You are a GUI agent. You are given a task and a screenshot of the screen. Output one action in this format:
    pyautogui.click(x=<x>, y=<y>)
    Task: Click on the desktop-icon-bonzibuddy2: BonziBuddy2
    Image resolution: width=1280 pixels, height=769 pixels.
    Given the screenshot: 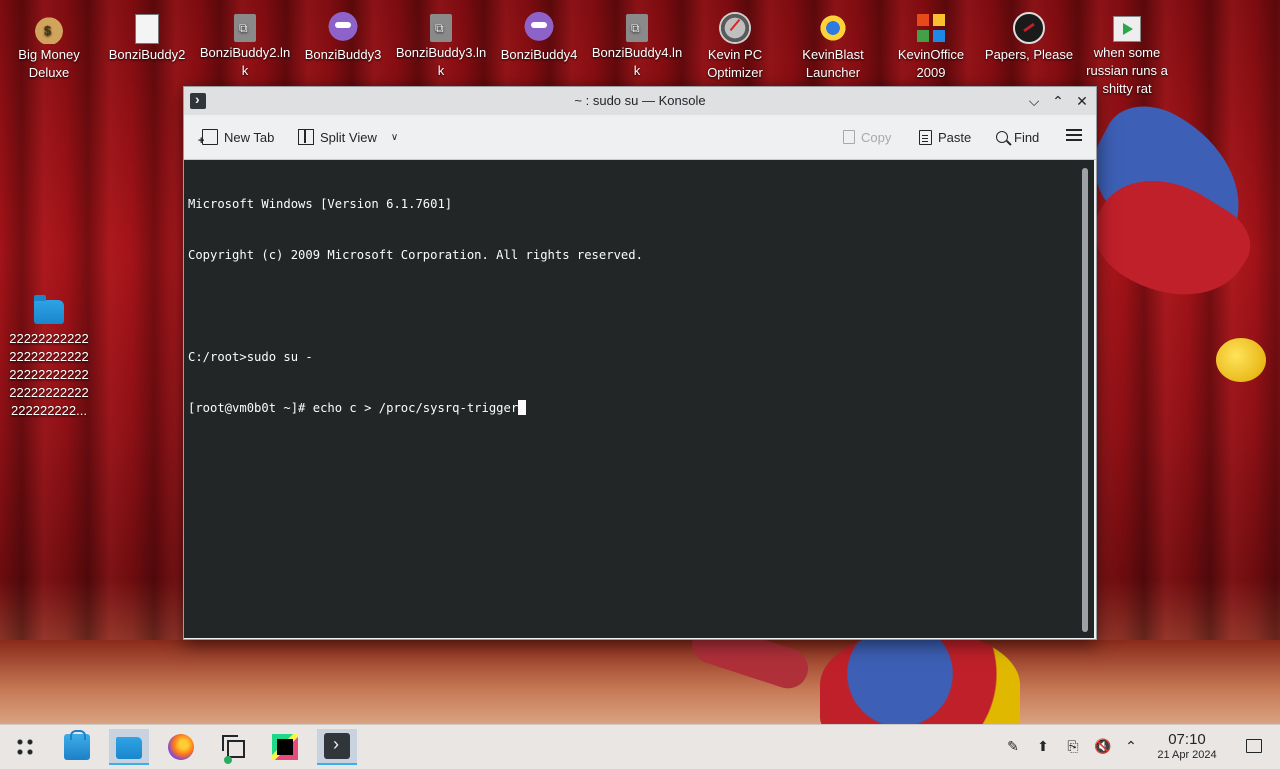 What is the action you would take?
    pyautogui.click(x=147, y=35)
    